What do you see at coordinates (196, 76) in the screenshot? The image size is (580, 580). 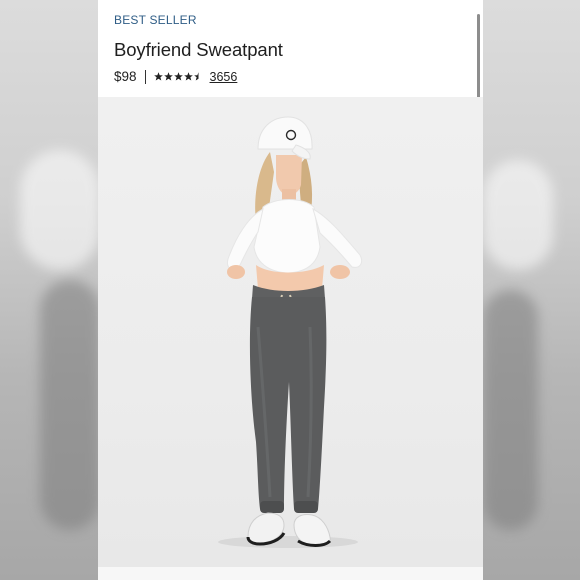 I see `half-star-icon` at bounding box center [196, 76].